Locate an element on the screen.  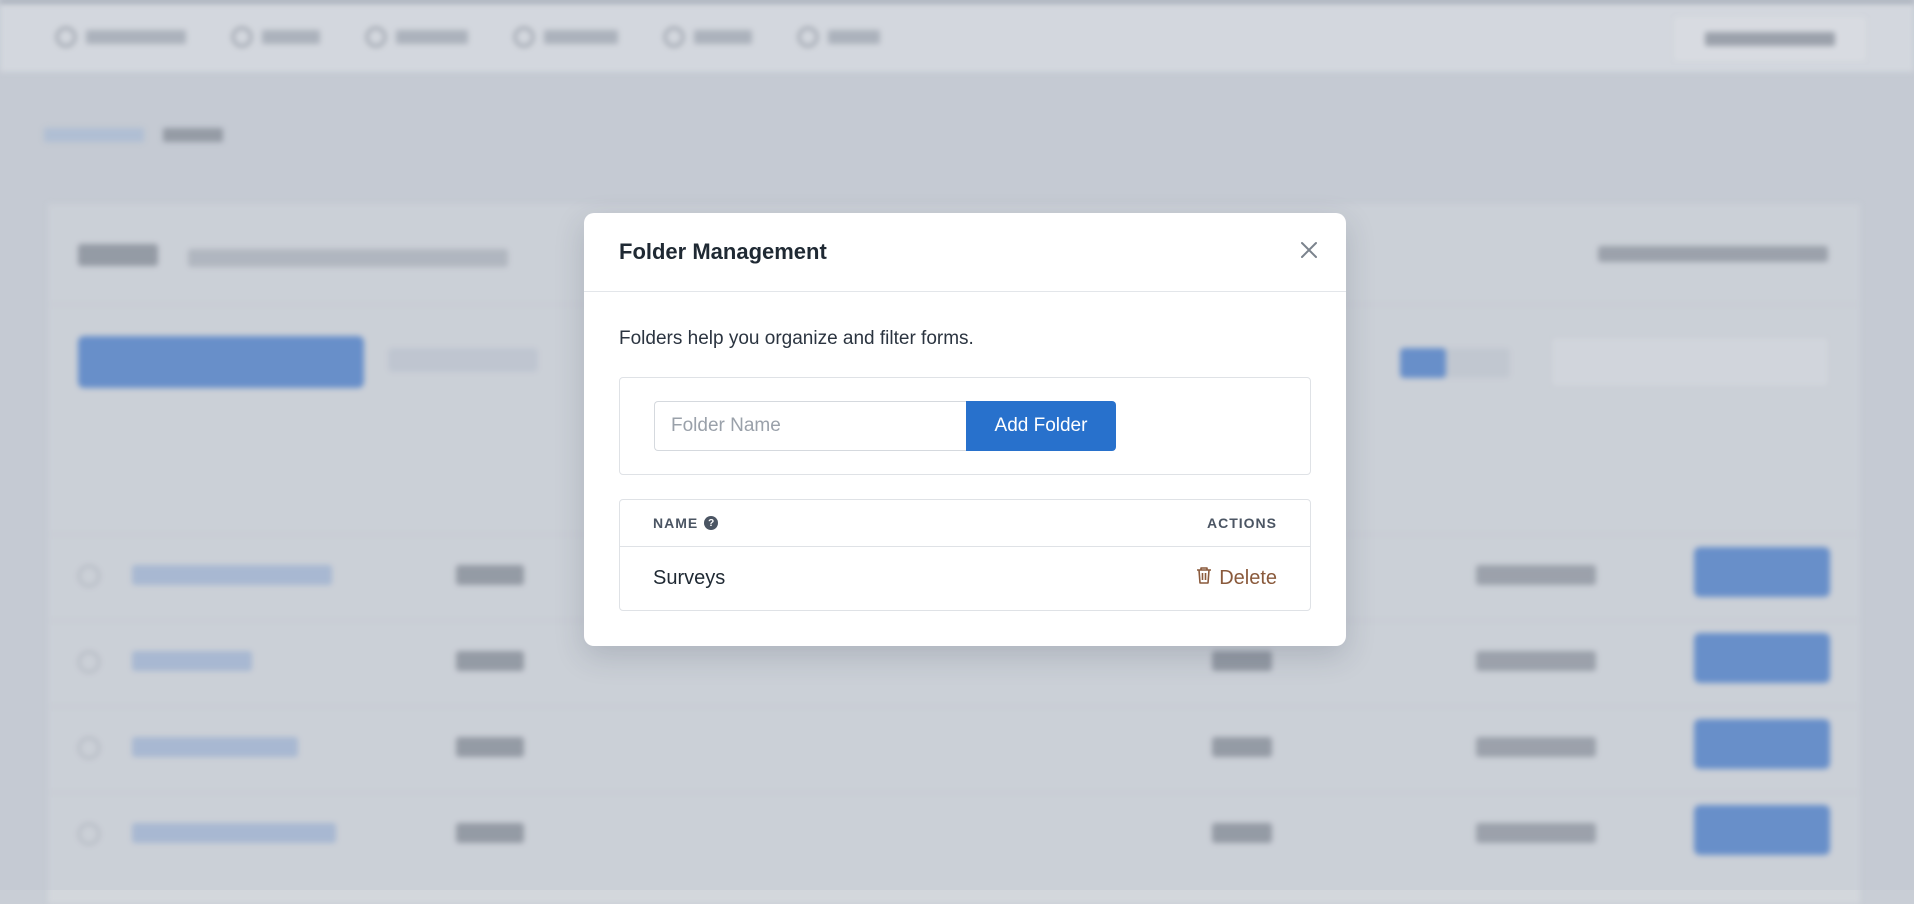
trash-icon is located at coordinates (1204, 578).